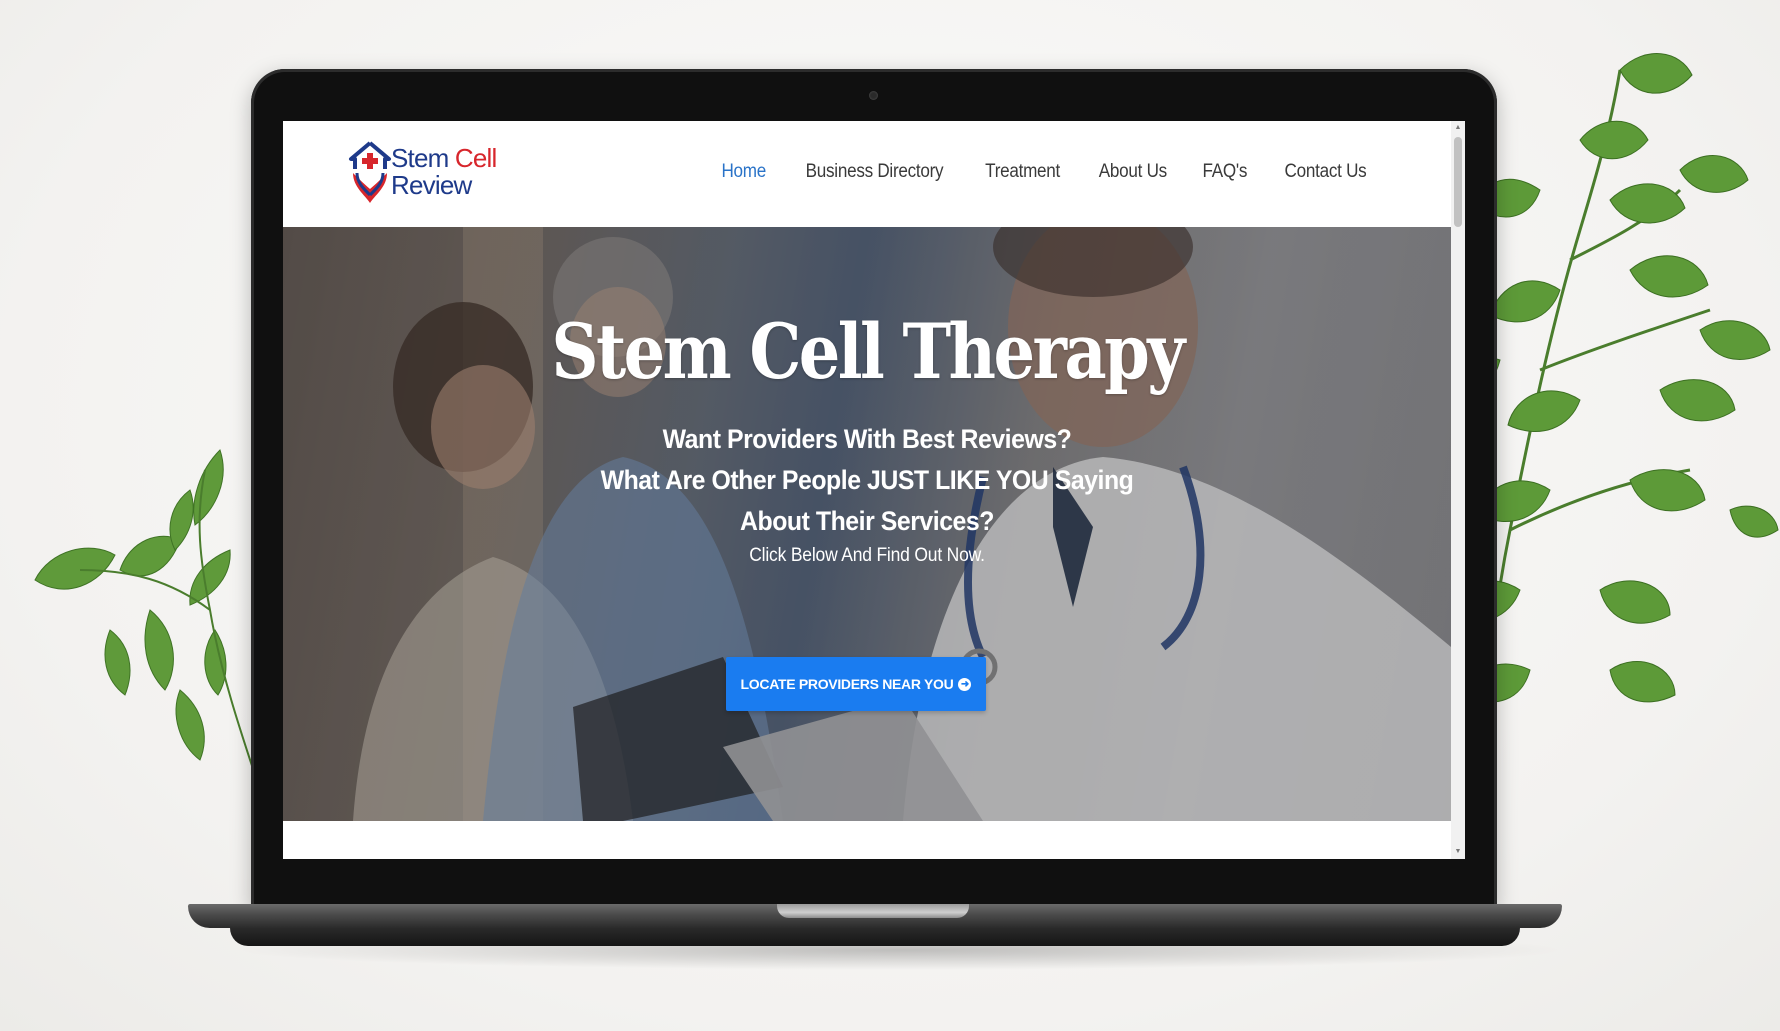 The image size is (1780, 1031). What do you see at coordinates (867, 555) in the screenshot?
I see `hero-small-text: Click Below And Find Out Now.` at bounding box center [867, 555].